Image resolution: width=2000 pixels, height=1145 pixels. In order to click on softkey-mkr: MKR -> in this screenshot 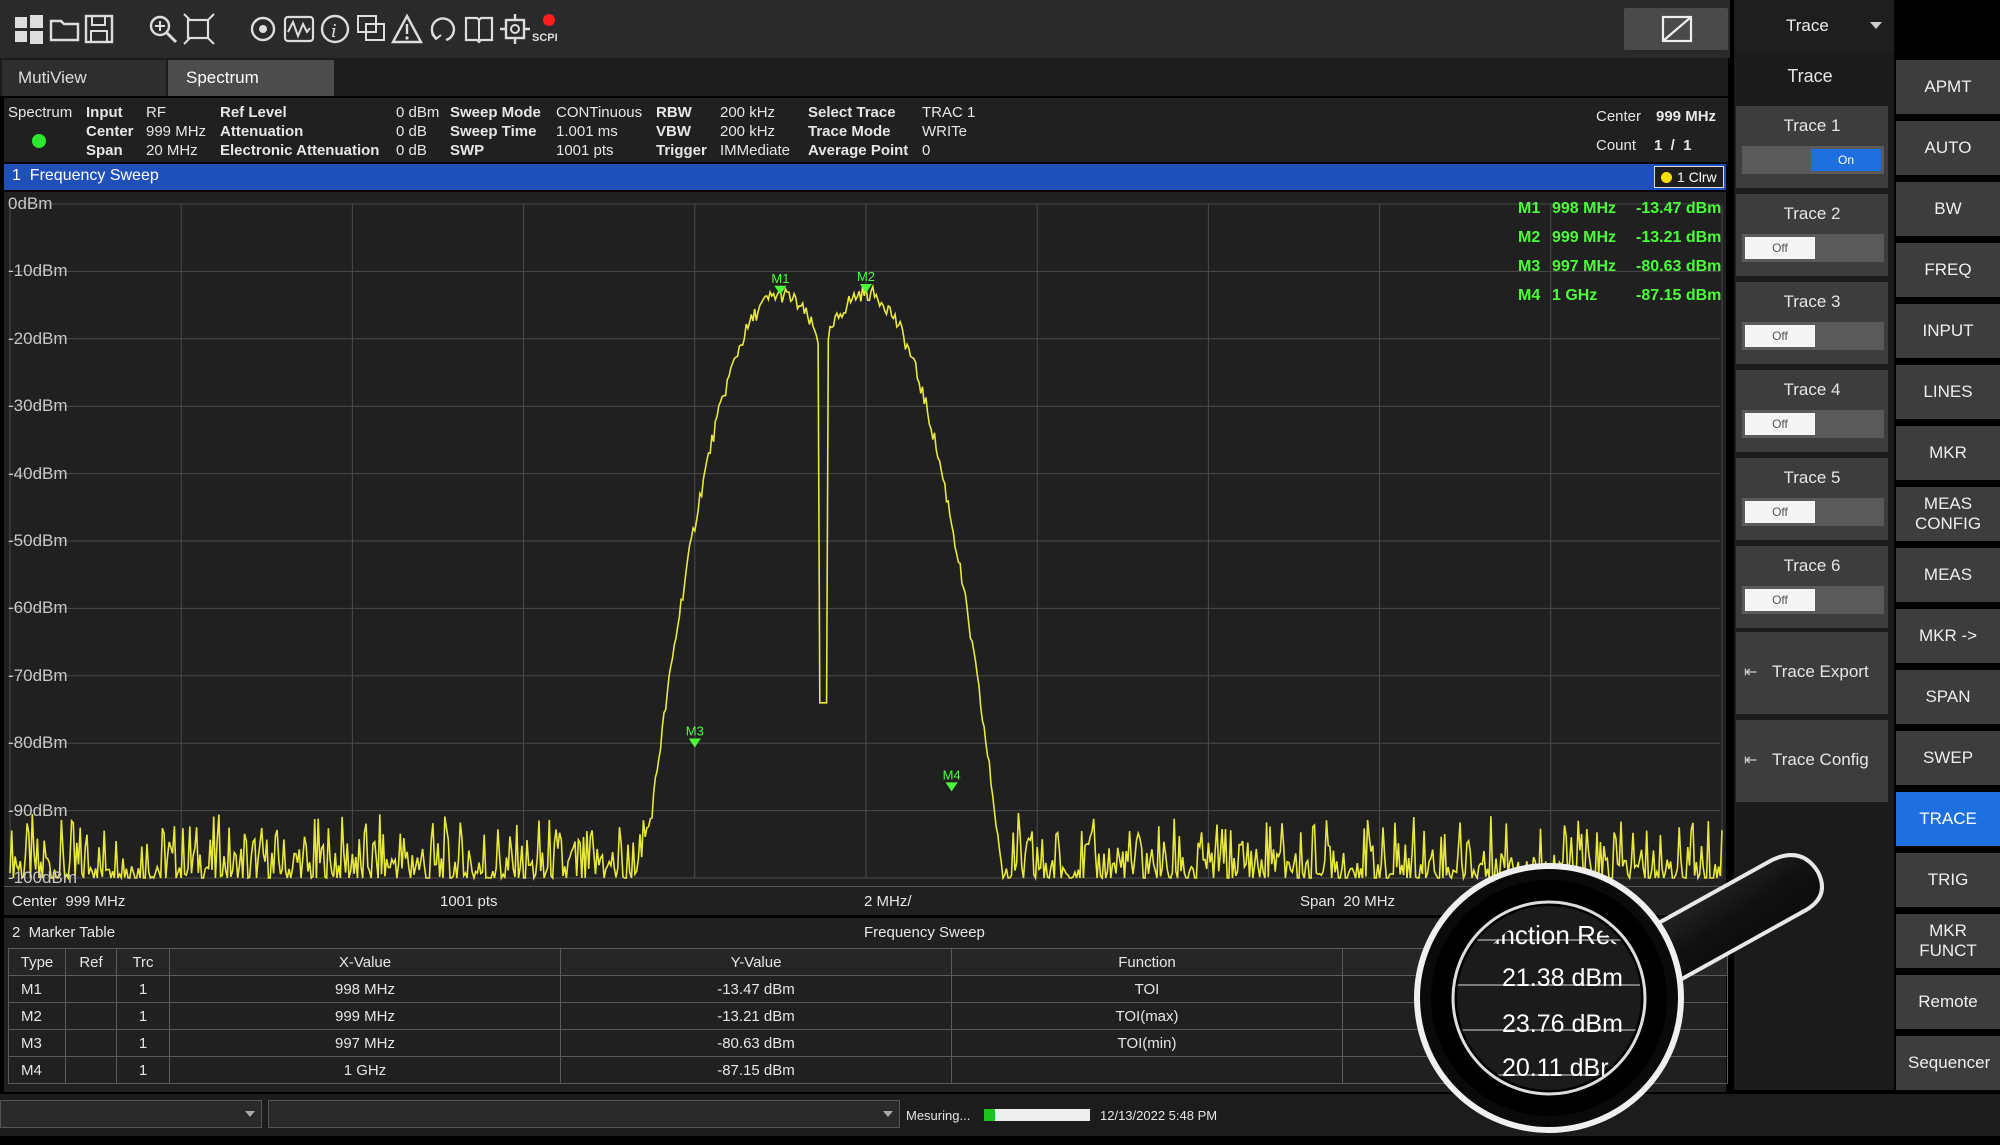, I will do `click(1948, 636)`.